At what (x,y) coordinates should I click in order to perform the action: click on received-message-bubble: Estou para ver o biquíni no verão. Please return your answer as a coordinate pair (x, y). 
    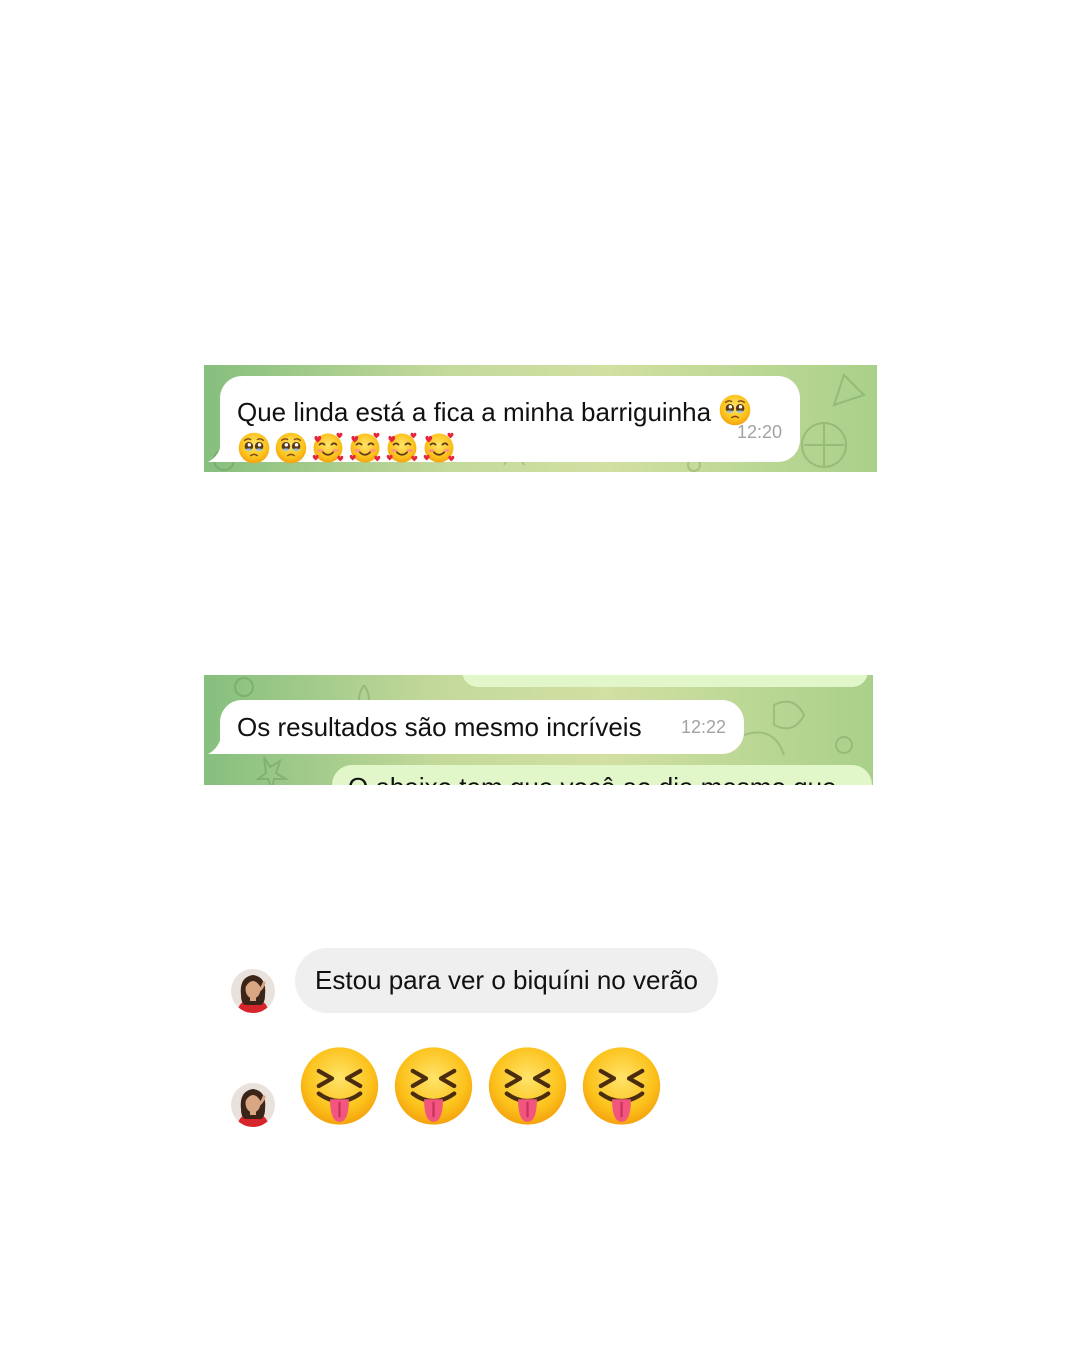
    Looking at the image, I should click on (507, 980).